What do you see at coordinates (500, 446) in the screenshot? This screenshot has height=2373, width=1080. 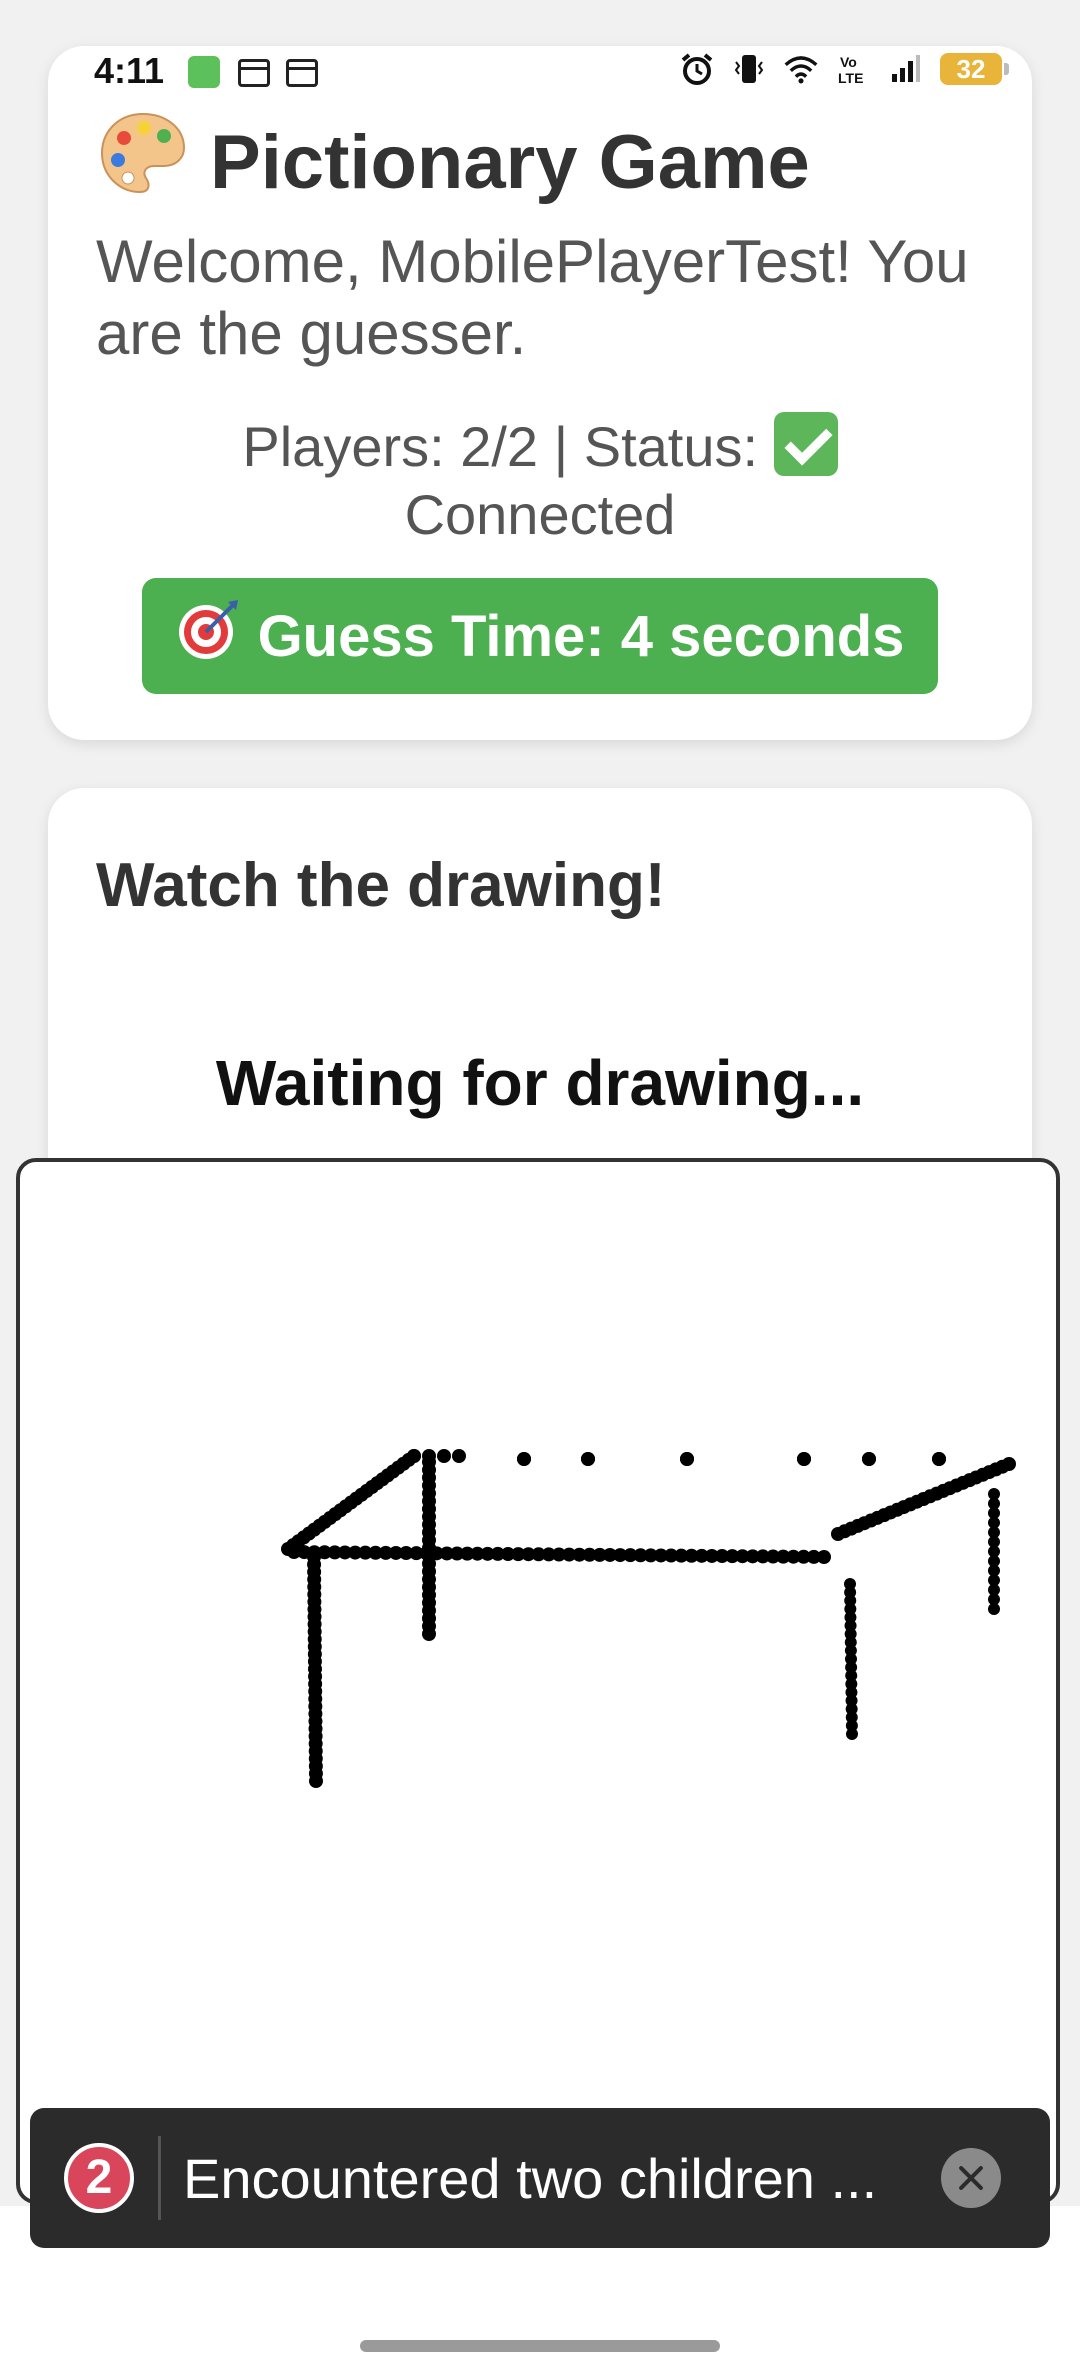 I see `players-status-text: Players: 2/2 | Status:` at bounding box center [500, 446].